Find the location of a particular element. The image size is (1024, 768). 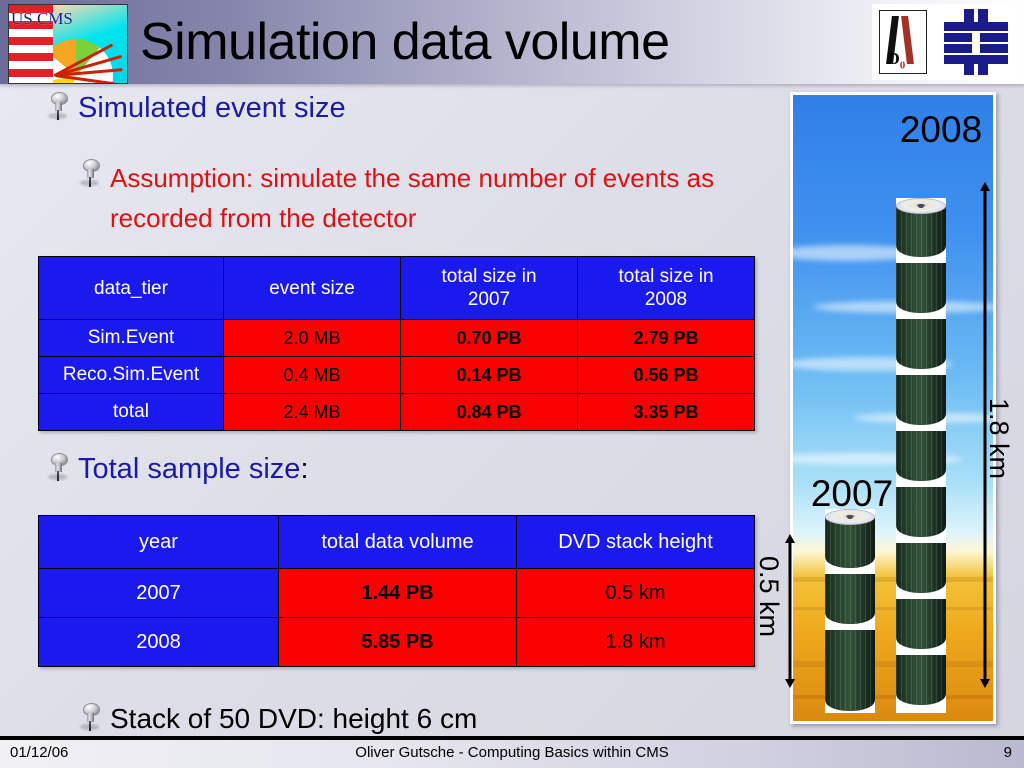

table-row: Reco.Sim.Event 0.4 MB 0.14 PB 0.56 PB is located at coordinates (396, 375).